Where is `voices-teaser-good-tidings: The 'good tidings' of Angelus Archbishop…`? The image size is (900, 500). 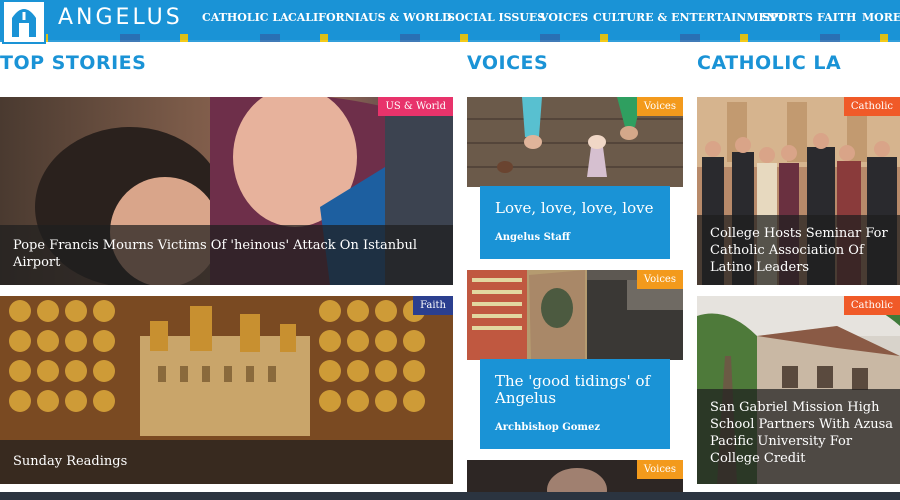
voices-teaser-good-tidings: The 'good tidings' of Angelus Archbishop… is located at coordinates (575, 404).